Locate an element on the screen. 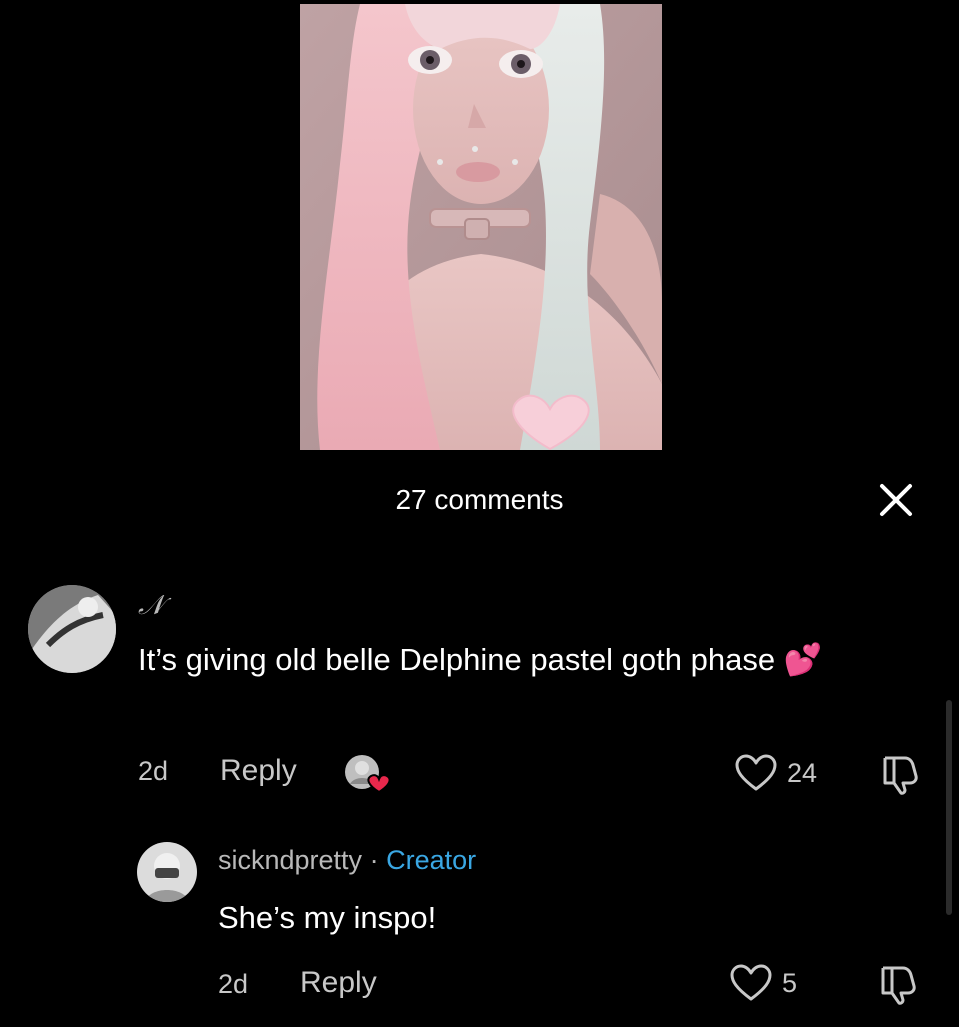  comments-count: 27 comments is located at coordinates (479, 499).